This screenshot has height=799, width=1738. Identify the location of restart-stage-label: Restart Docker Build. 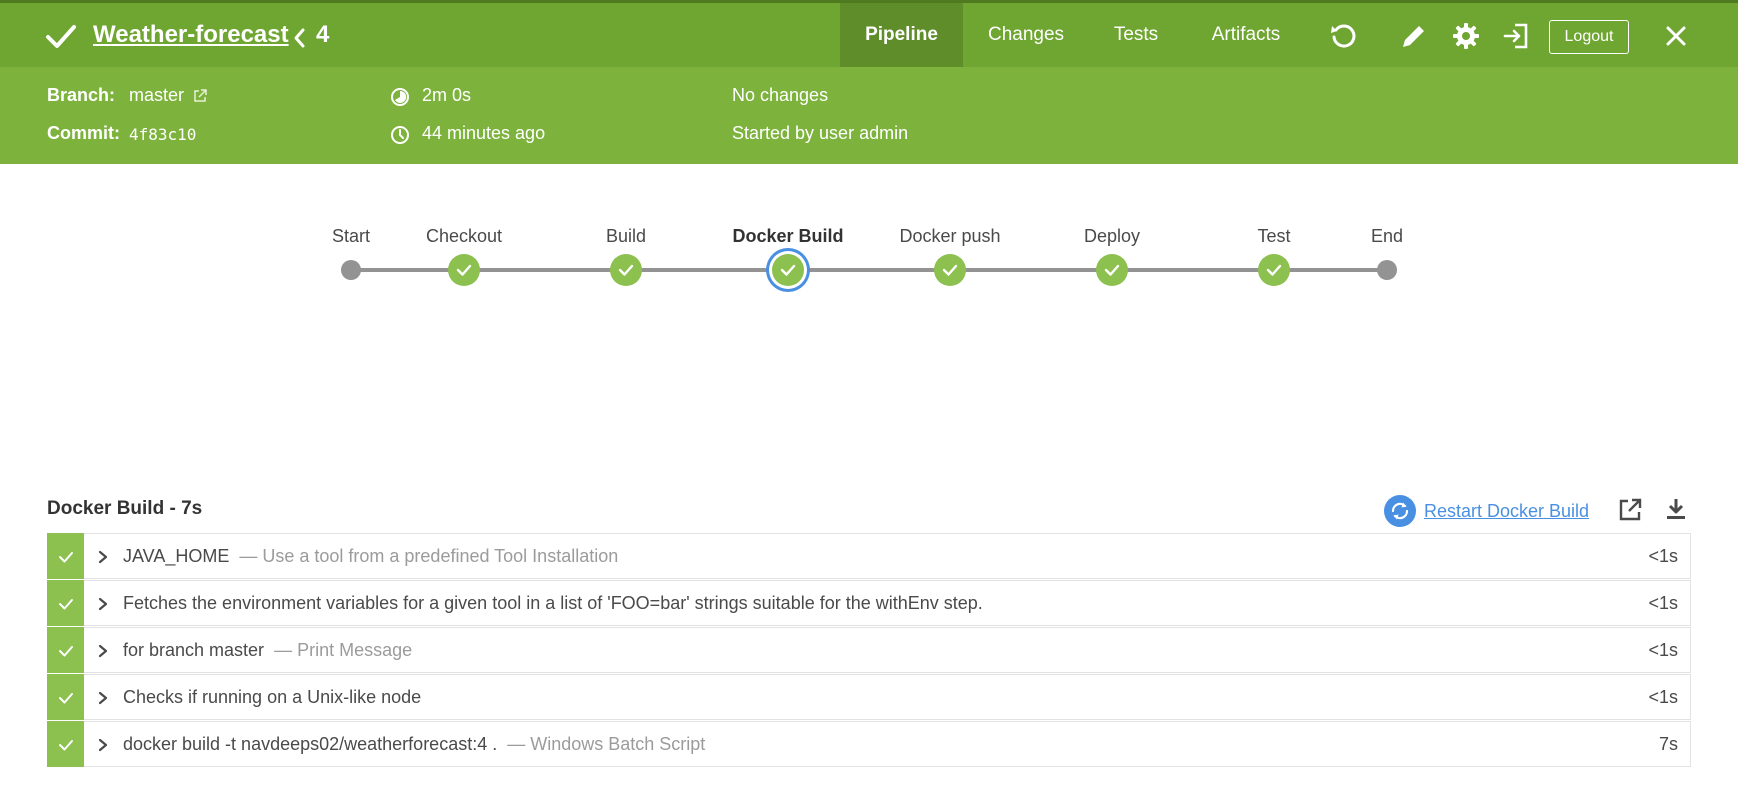
(1506, 511).